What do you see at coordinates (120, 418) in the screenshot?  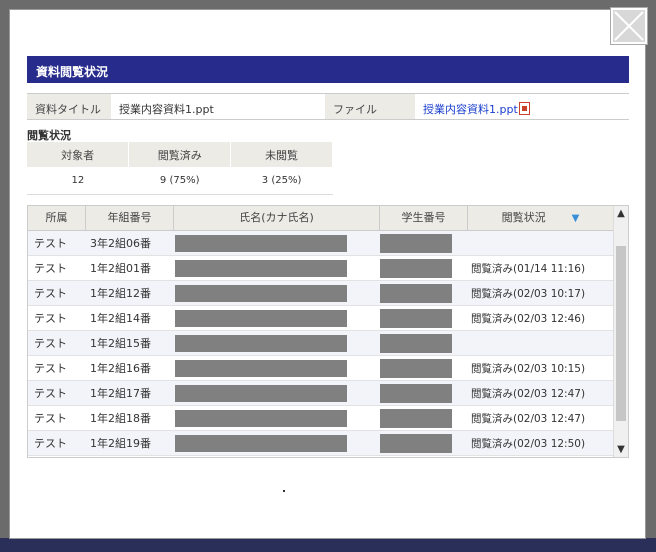 I see `row-class-number: 1年2組18番` at bounding box center [120, 418].